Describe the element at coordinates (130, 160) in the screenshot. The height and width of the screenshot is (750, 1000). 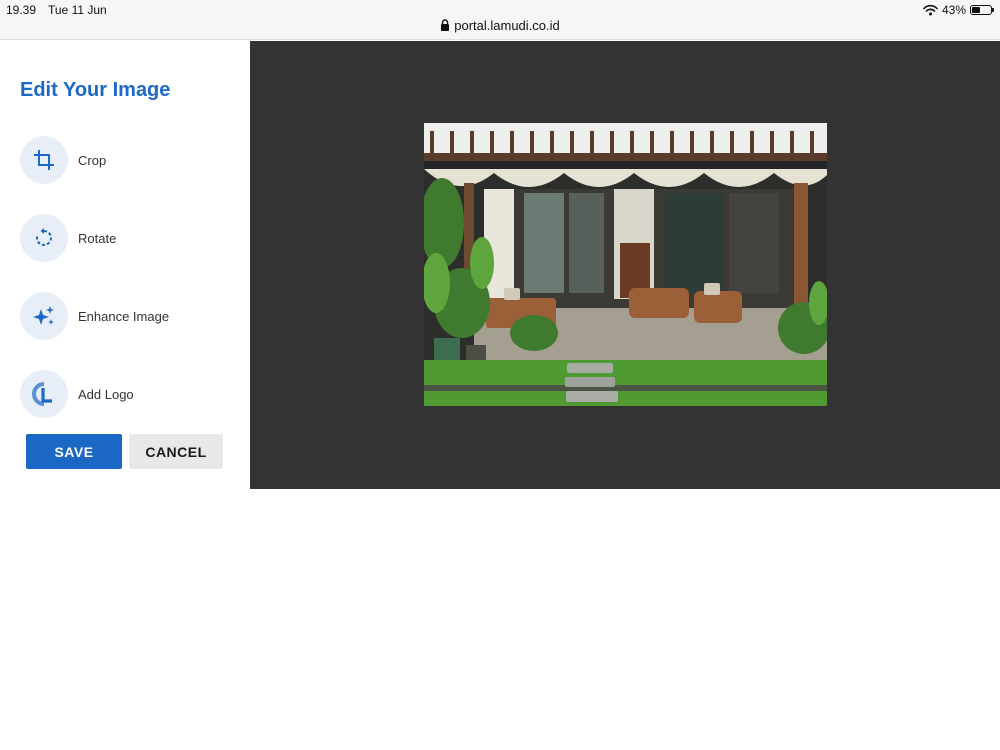
I see `crop-tool: Crop` at that location.